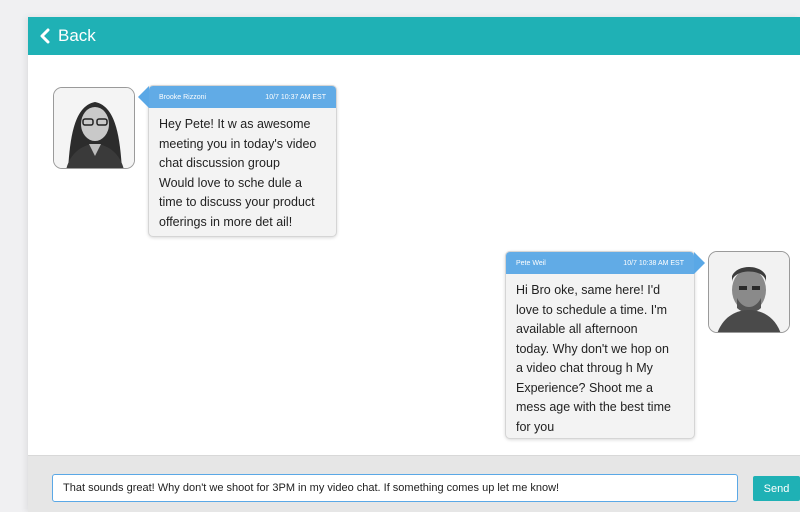 This screenshot has width=800, height=512. What do you see at coordinates (238, 143) in the screenshot?
I see `message-line: meeting you in today's video` at bounding box center [238, 143].